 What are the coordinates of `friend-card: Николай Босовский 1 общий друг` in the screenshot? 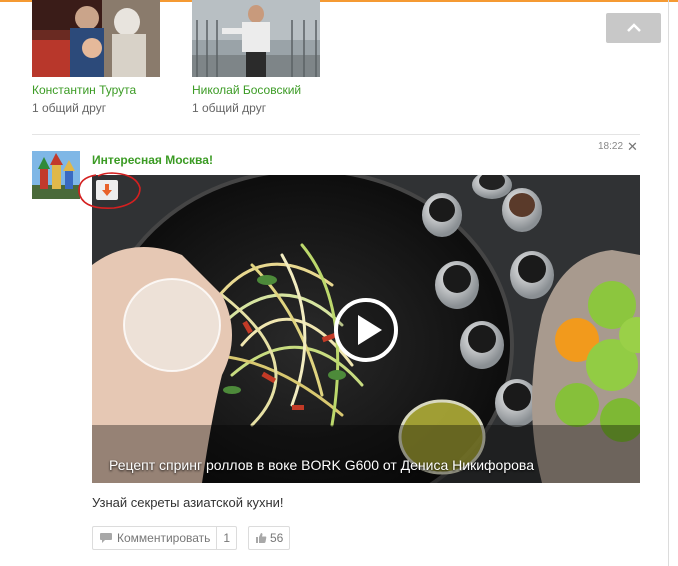 It's located at (262, 57).